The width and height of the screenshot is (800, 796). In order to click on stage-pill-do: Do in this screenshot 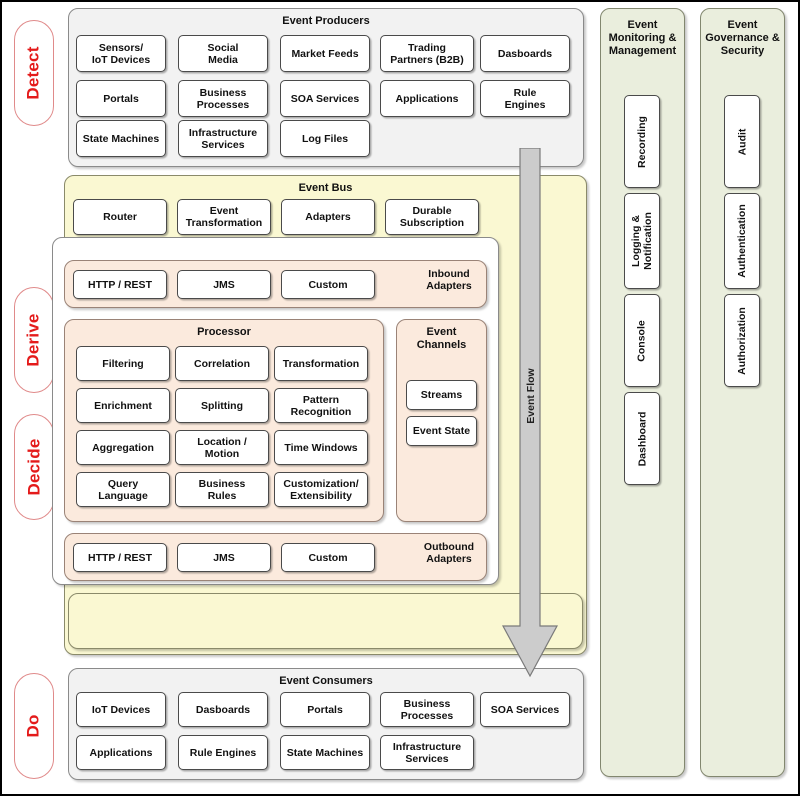, I will do `click(34, 726)`.